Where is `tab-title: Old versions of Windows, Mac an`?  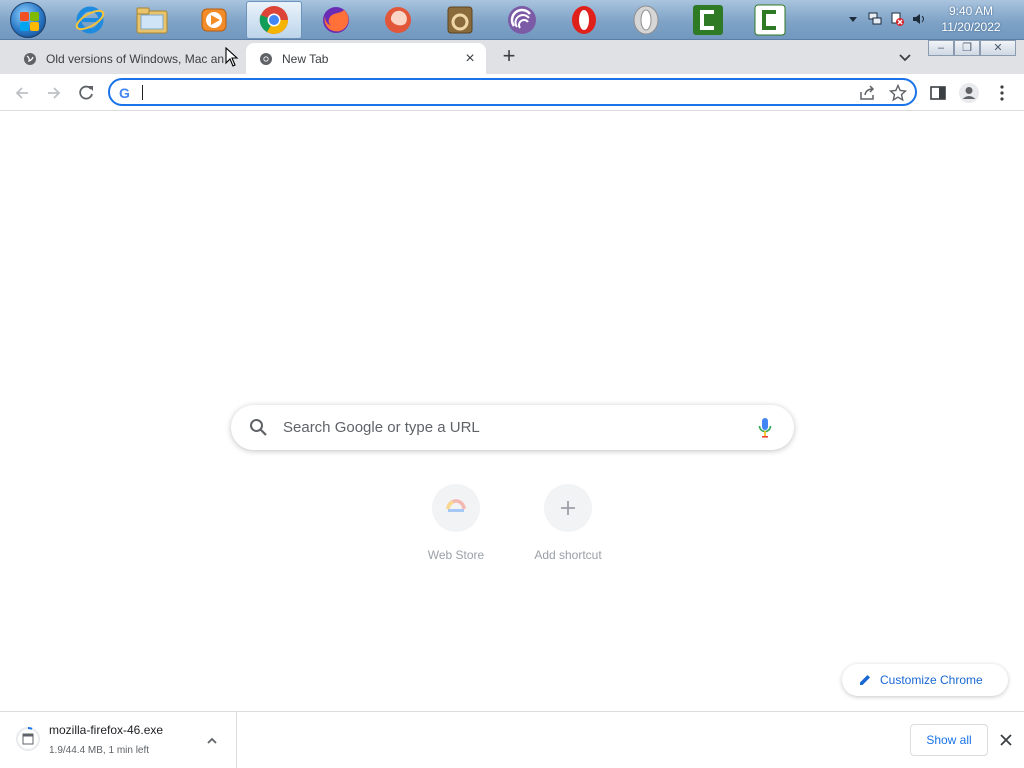
tab-title: Old versions of Windows, Mac an is located at coordinates (135, 58).